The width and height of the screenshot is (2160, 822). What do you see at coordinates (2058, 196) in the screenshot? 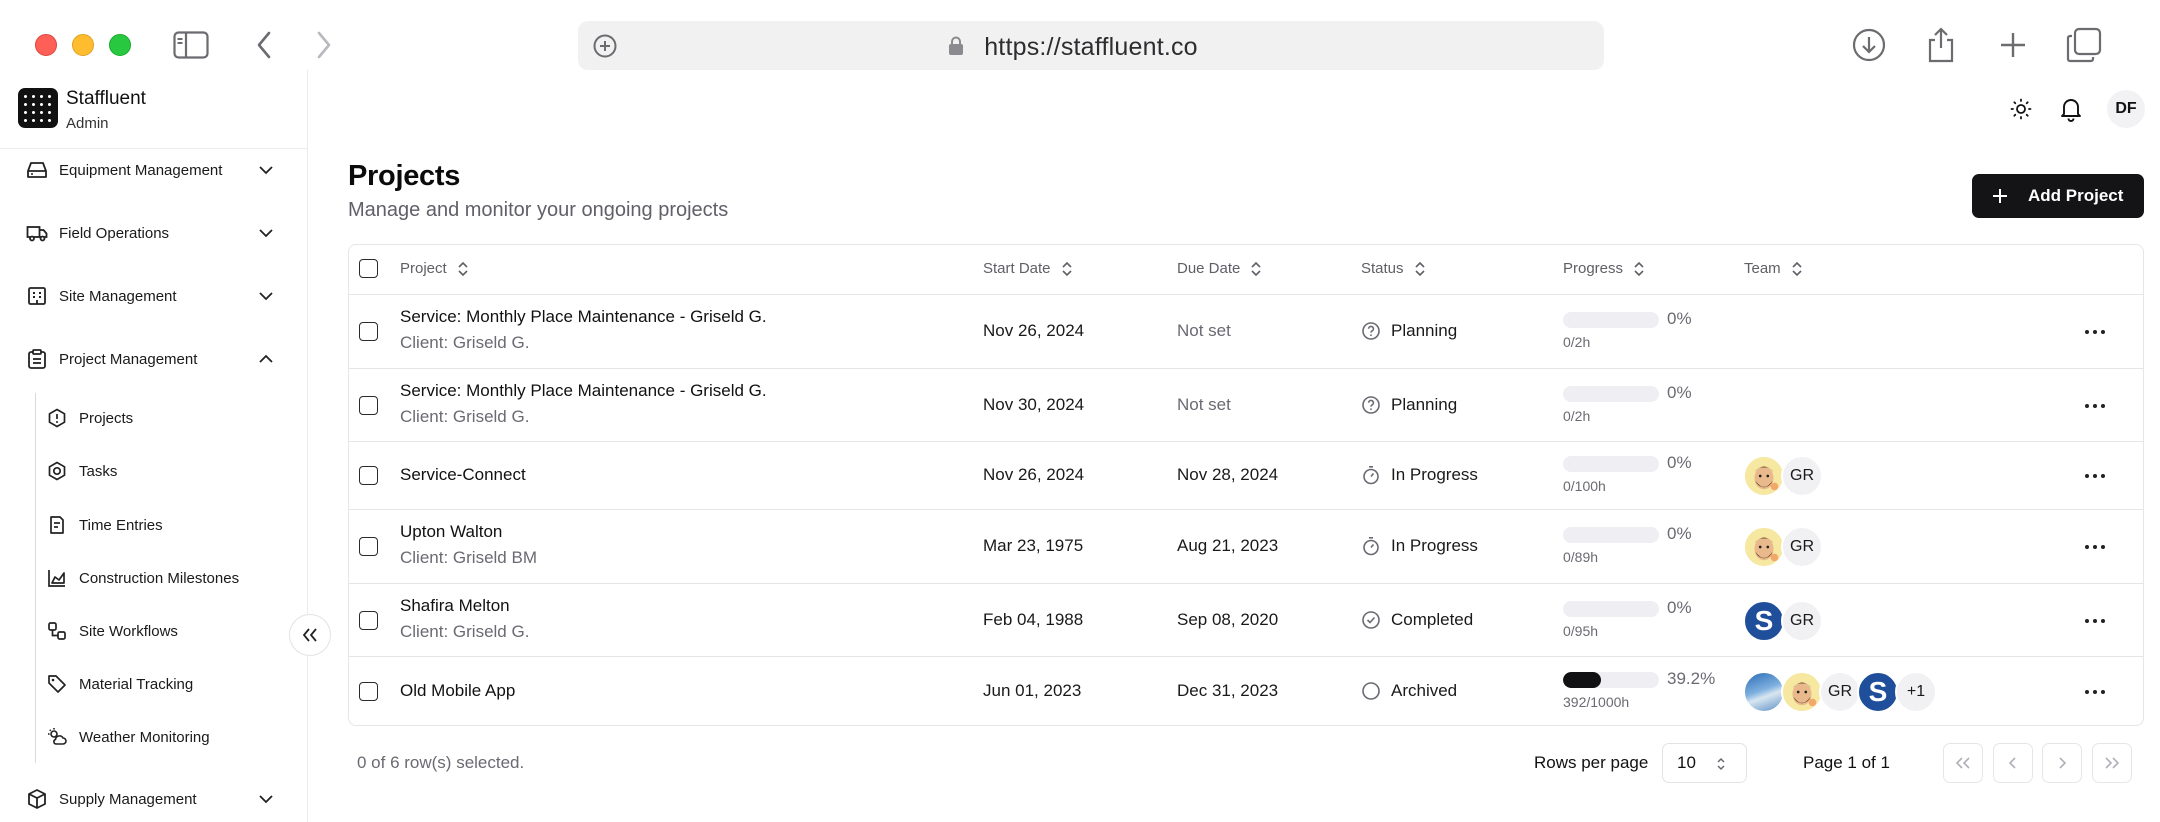
I see `add-project-button: Add Project` at bounding box center [2058, 196].